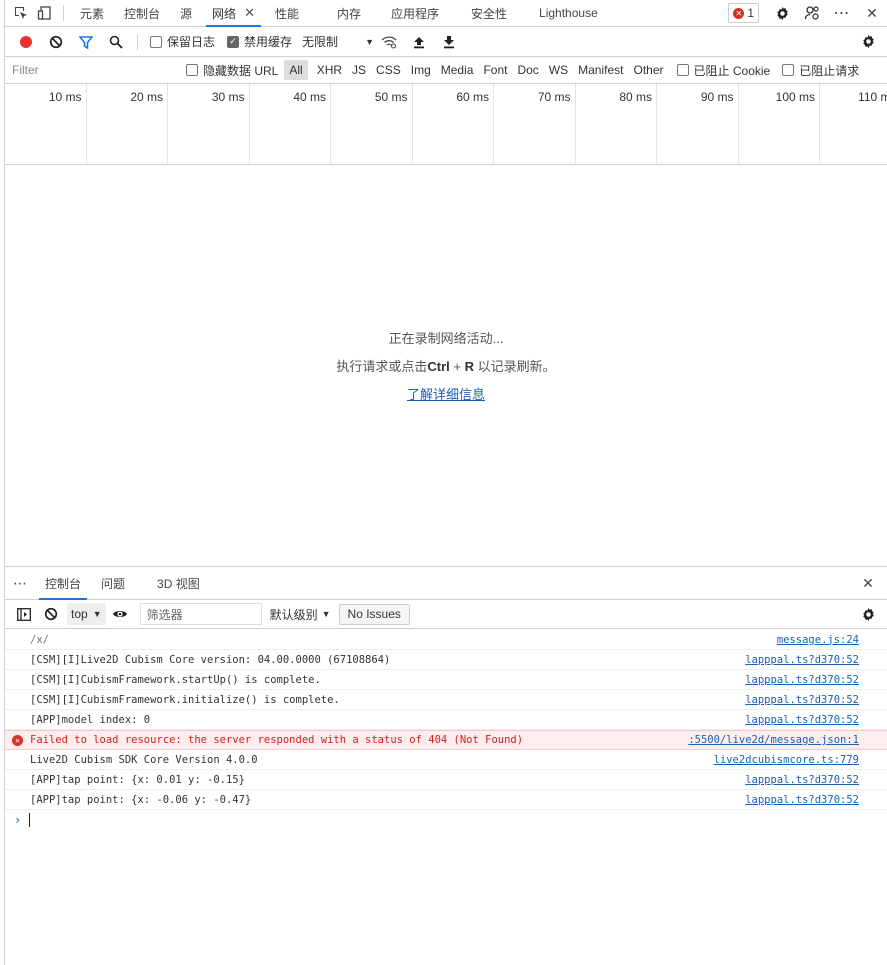  I want to click on close-devtools-icon: ✕, so click(872, 13).